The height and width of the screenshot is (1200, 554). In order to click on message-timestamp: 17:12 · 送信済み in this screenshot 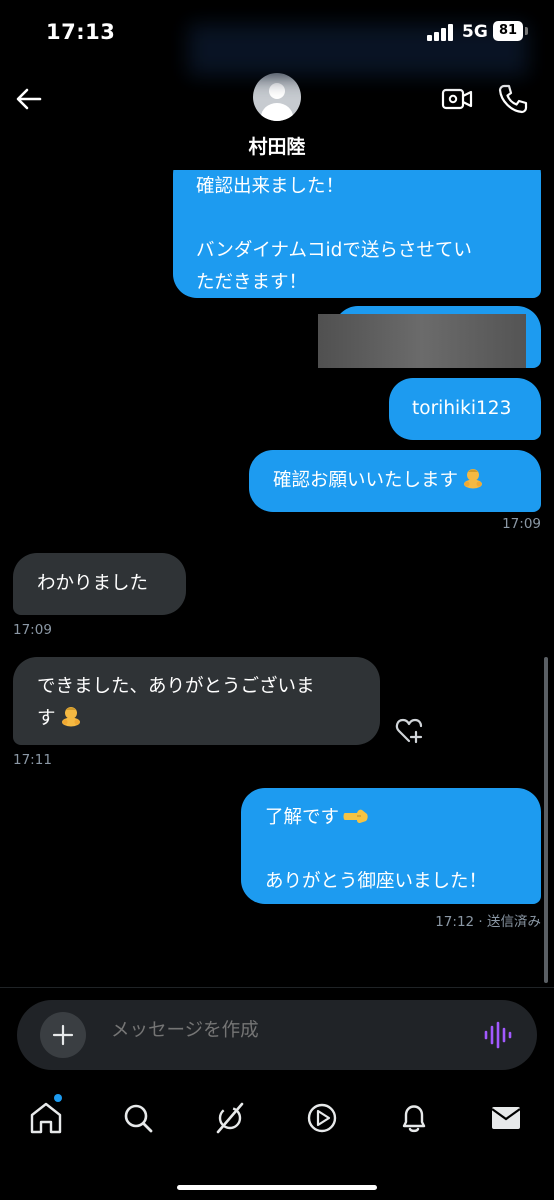, I will do `click(488, 922)`.